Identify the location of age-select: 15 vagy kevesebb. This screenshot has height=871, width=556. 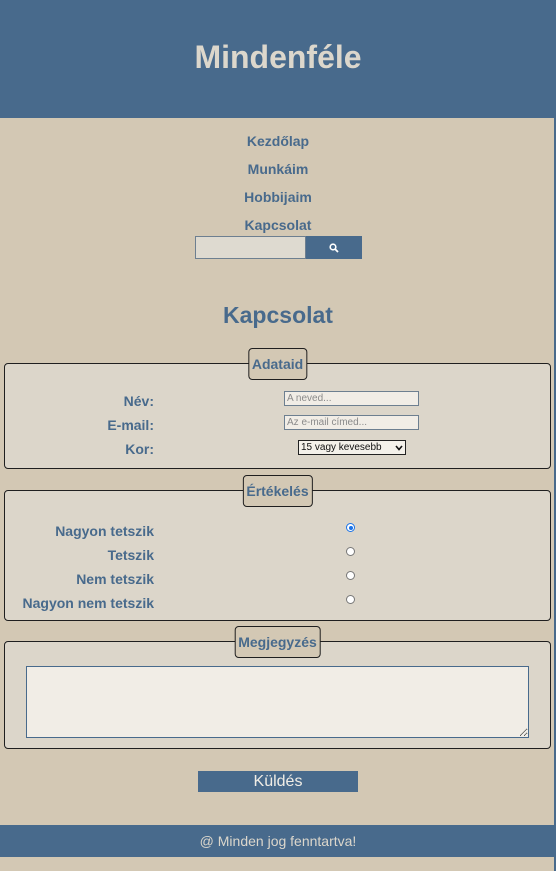
(352, 447).